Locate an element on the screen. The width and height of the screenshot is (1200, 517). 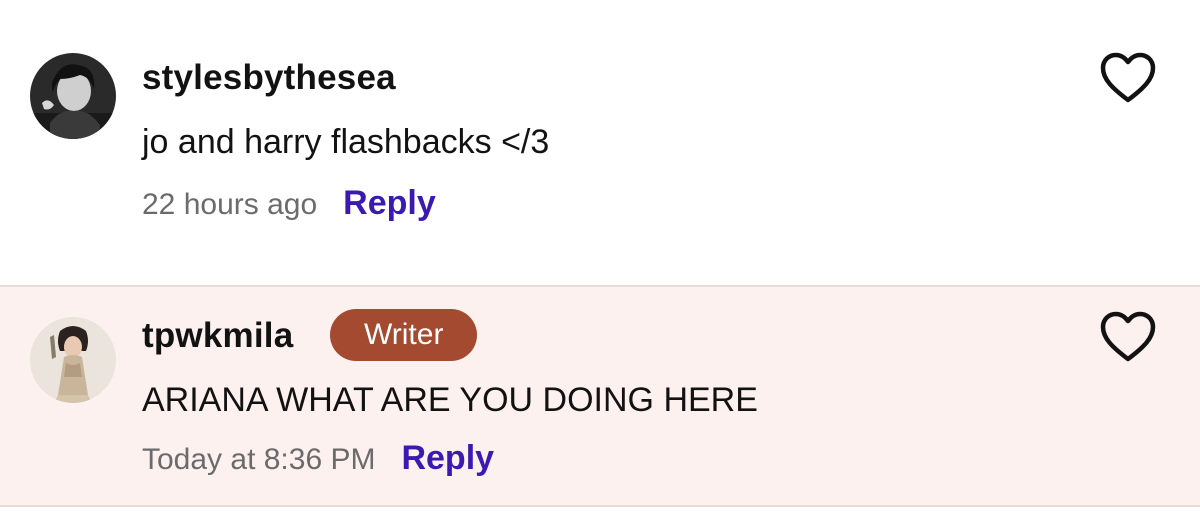
comment-divider is located at coordinates (600, 506).